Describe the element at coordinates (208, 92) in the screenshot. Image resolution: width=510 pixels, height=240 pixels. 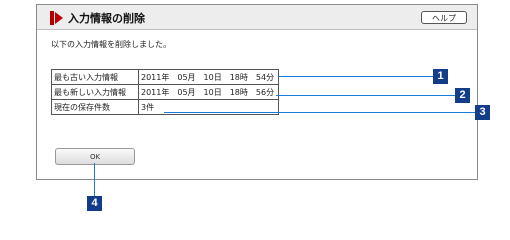
I see `row-value: 2011年 05月 10日 18時 56分` at that location.